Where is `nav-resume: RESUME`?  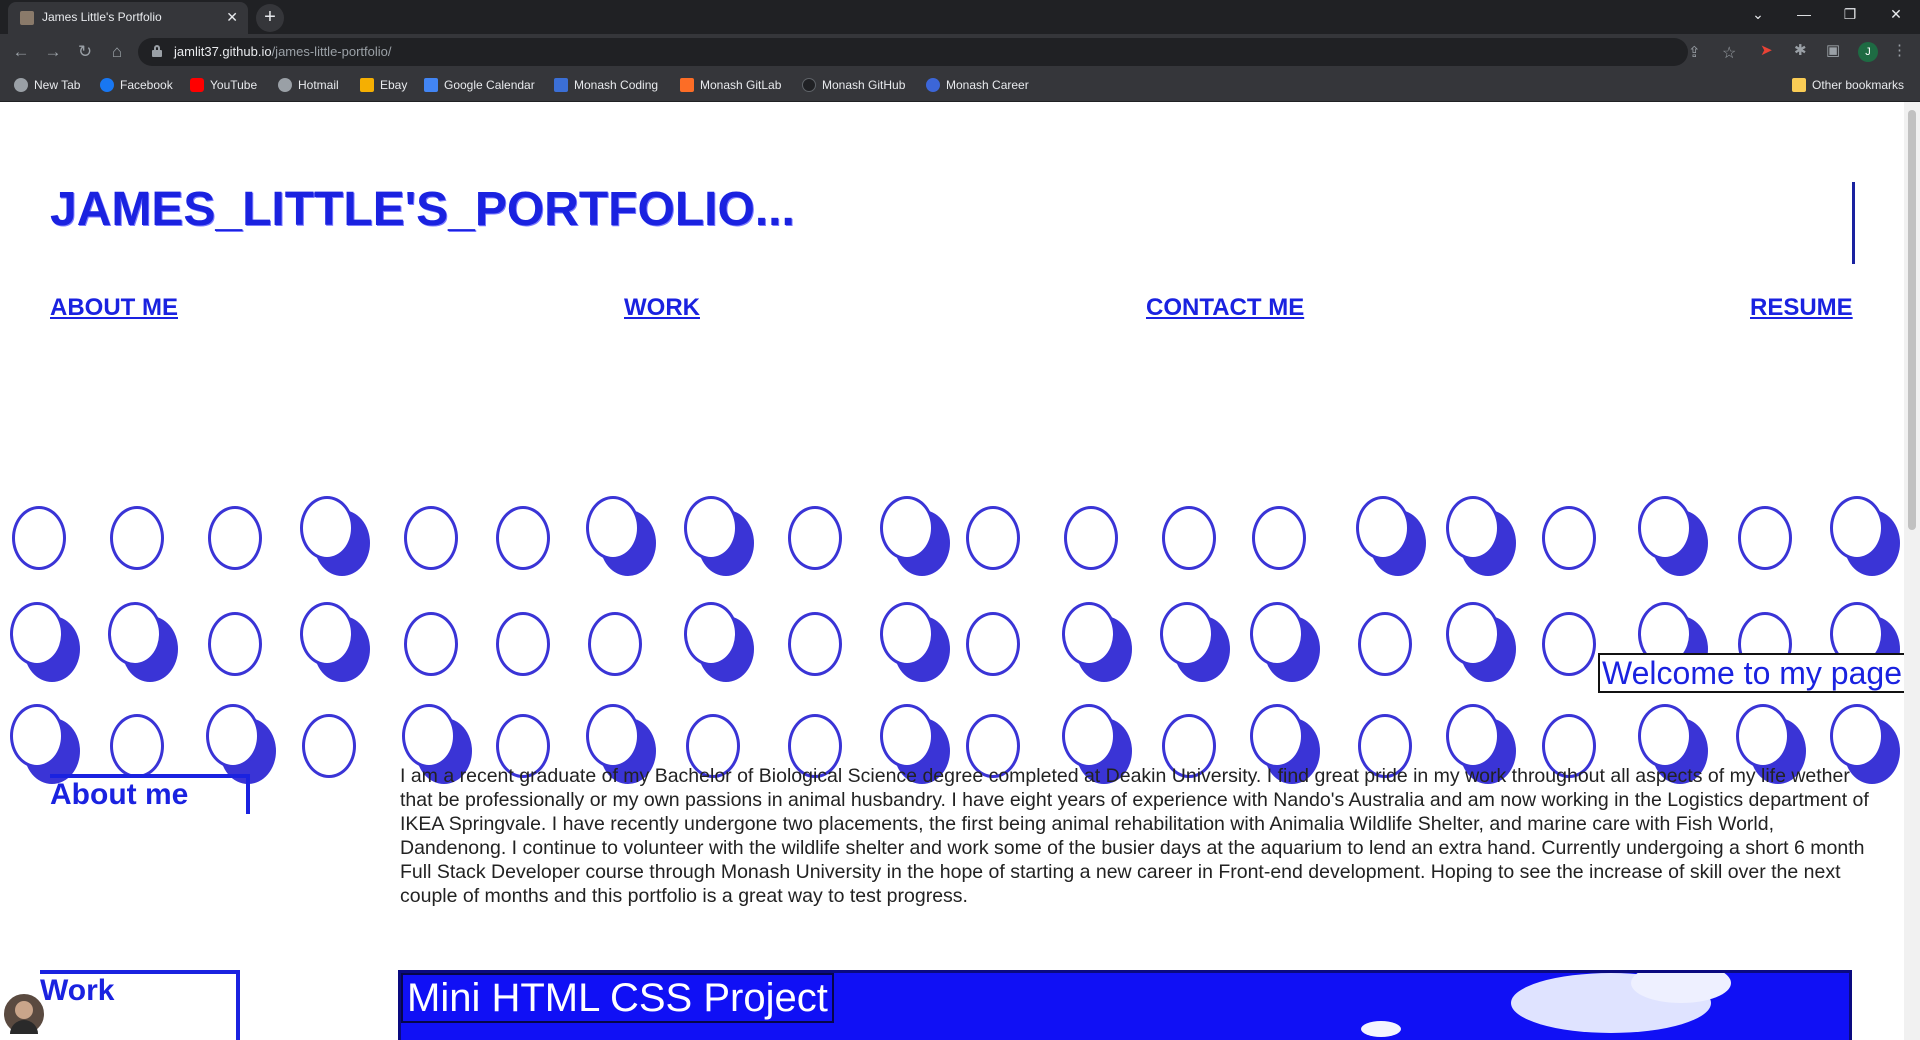
nav-resume: RESUME is located at coordinates (1801, 308).